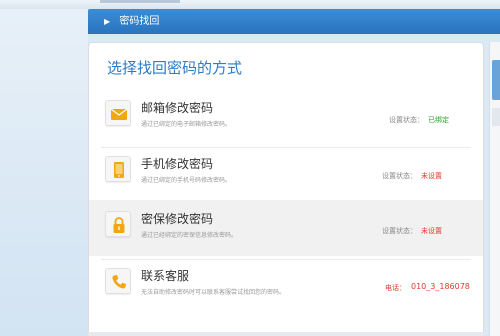 The image size is (500, 336). Describe the element at coordinates (165, 275) in the screenshot. I see `option-name: 联系客服` at that location.